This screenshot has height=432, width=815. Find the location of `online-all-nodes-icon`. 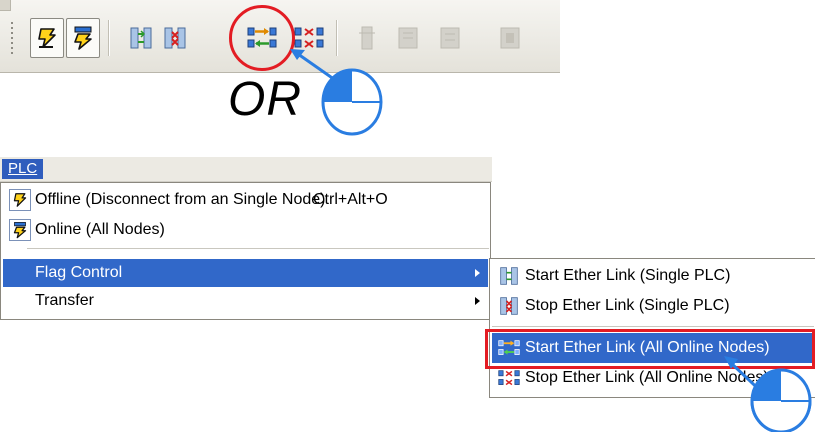

online-all-nodes-icon is located at coordinates (20, 230).